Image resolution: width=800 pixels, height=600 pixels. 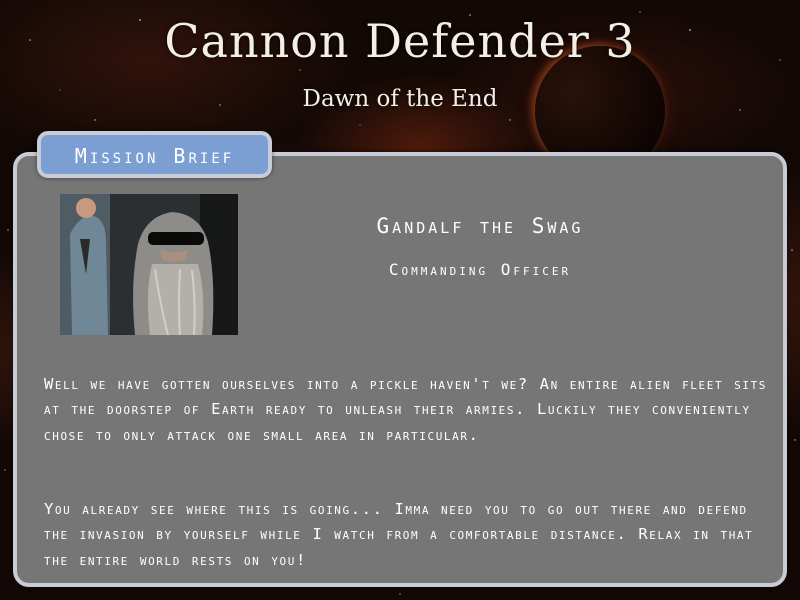 What do you see at coordinates (480, 226) in the screenshot?
I see `officer-name: Gandalf the Swag` at bounding box center [480, 226].